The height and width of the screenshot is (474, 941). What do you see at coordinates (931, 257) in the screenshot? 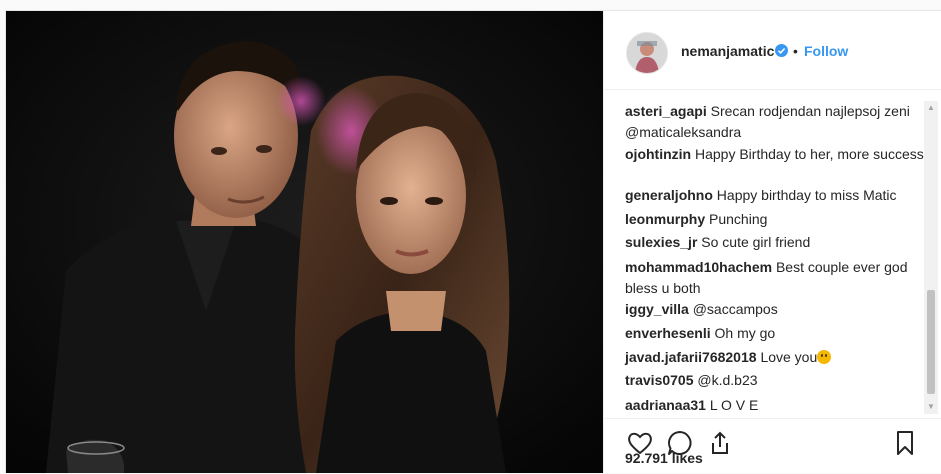
I see `comments-scrollbar: ▲ ▼` at bounding box center [931, 257].